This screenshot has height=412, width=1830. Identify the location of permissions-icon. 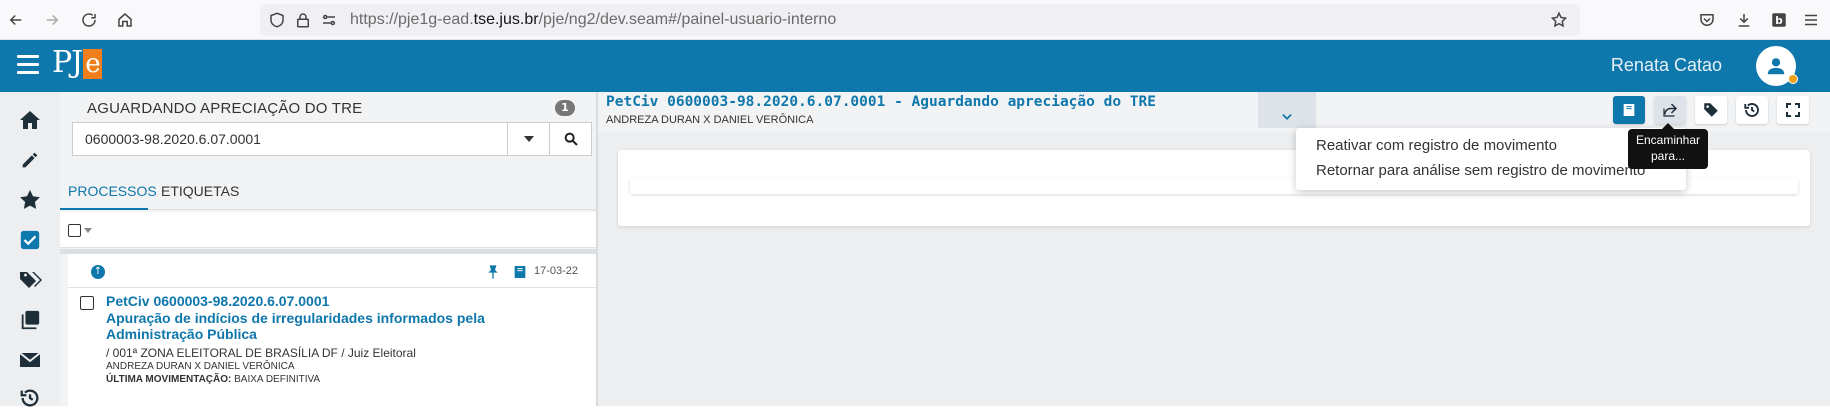
(329, 20).